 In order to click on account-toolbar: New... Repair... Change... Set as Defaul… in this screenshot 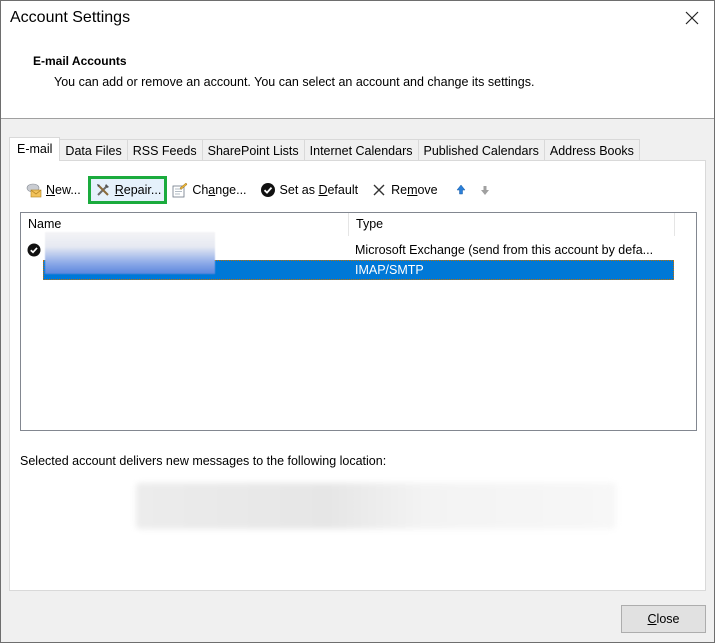, I will do `click(259, 190)`.